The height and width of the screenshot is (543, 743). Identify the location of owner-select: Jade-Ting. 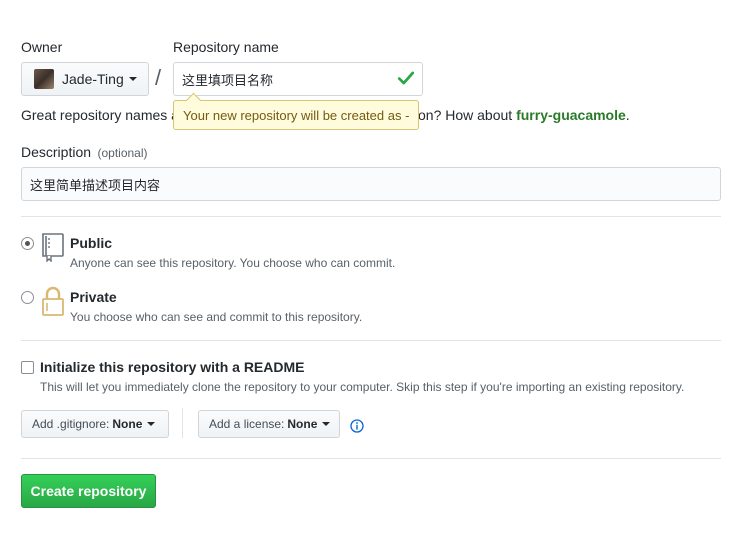
(85, 79).